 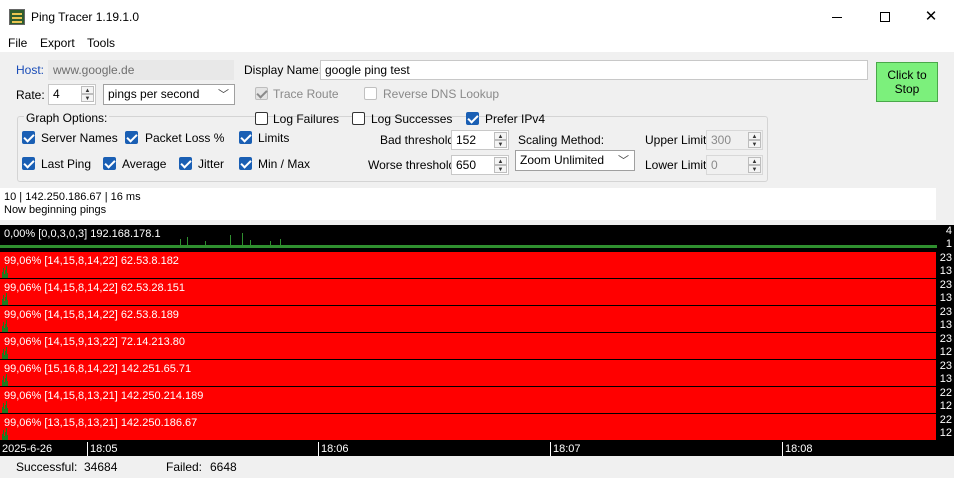 What do you see at coordinates (28, 137) in the screenshot?
I see `server-names-checkbox` at bounding box center [28, 137].